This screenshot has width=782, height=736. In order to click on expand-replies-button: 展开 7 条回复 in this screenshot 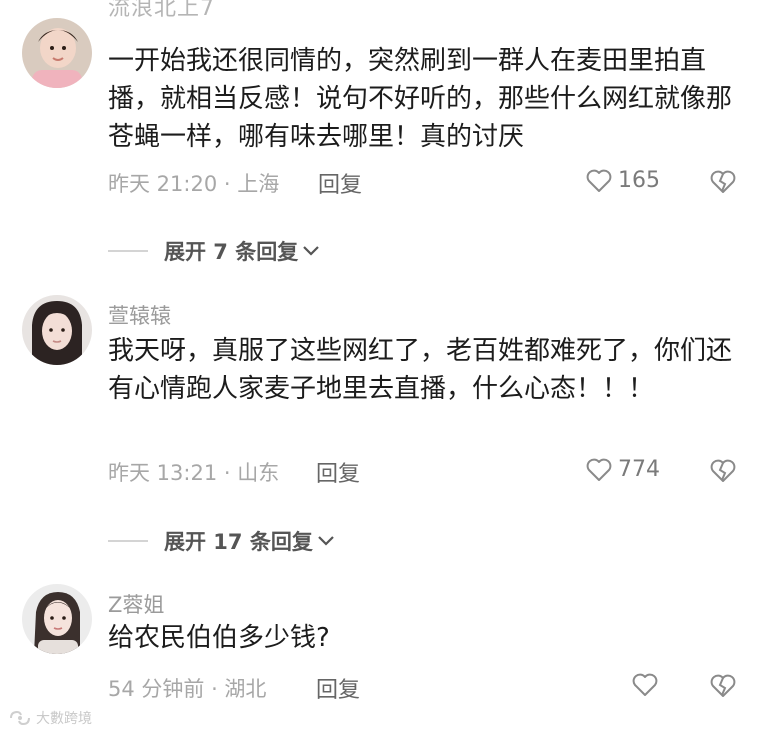, I will do `click(214, 251)`.